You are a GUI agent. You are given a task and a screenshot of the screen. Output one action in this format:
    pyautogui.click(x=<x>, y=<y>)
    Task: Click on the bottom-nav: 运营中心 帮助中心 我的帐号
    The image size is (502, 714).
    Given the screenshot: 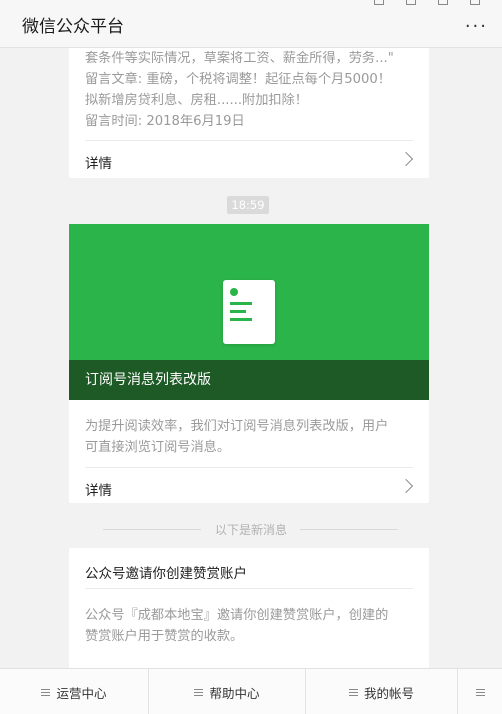 What is the action you would take?
    pyautogui.click(x=251, y=691)
    